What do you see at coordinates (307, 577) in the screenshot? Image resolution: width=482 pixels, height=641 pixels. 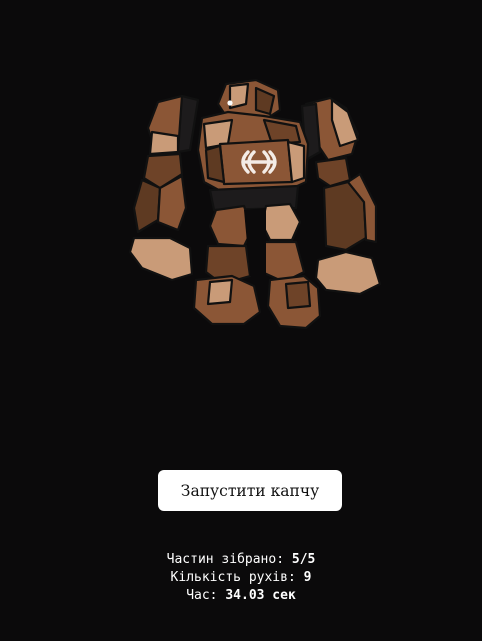 I see `moves-value: 9` at bounding box center [307, 577].